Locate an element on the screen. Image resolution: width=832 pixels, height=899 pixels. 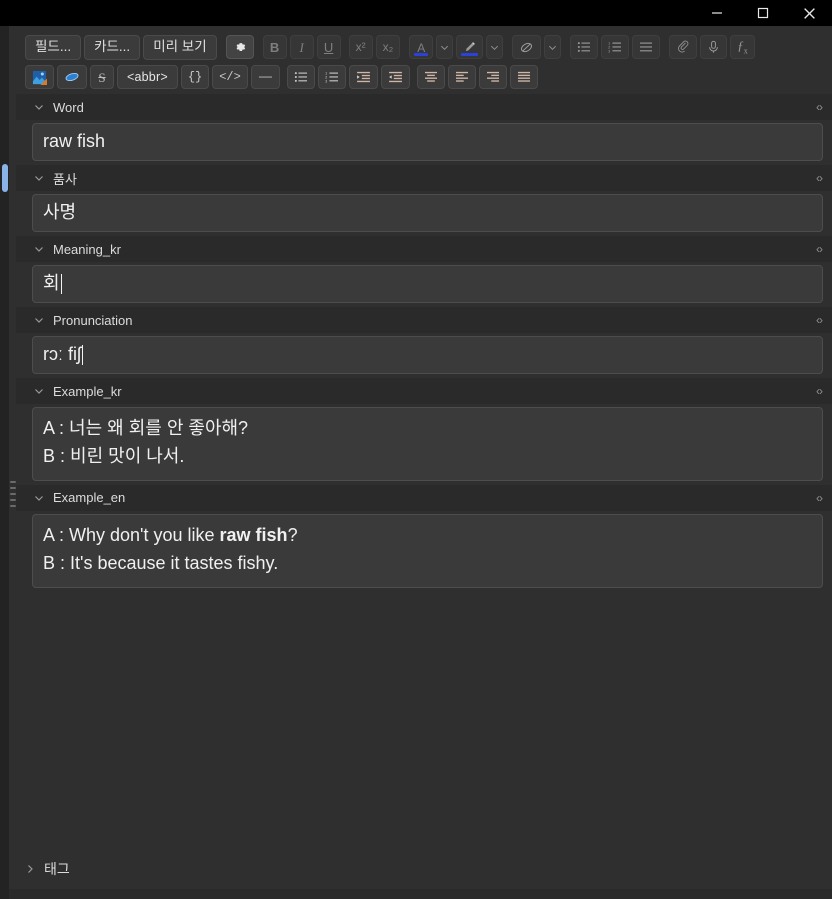
strikethrough-button: S is located at coordinates (102, 77).